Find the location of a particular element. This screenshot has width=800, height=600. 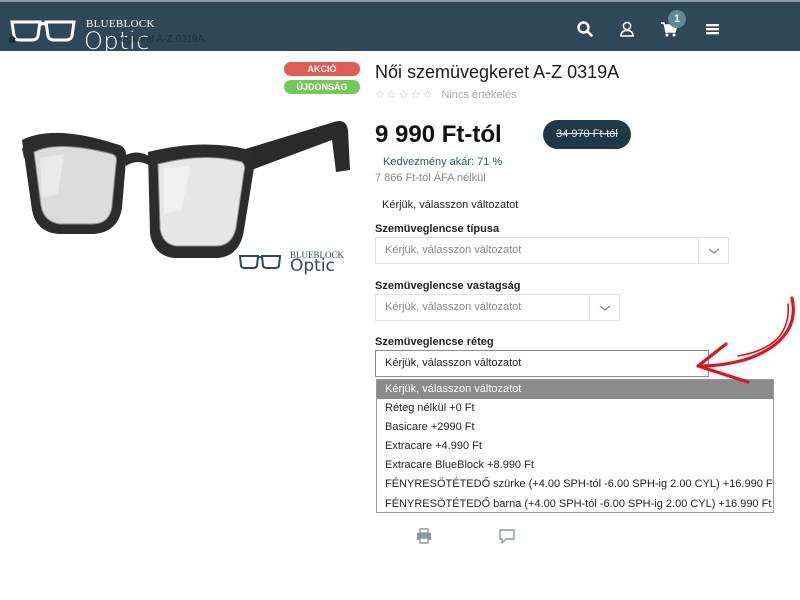

breadcrumb: vegkeret A-Z 0319A is located at coordinates (120, 40).